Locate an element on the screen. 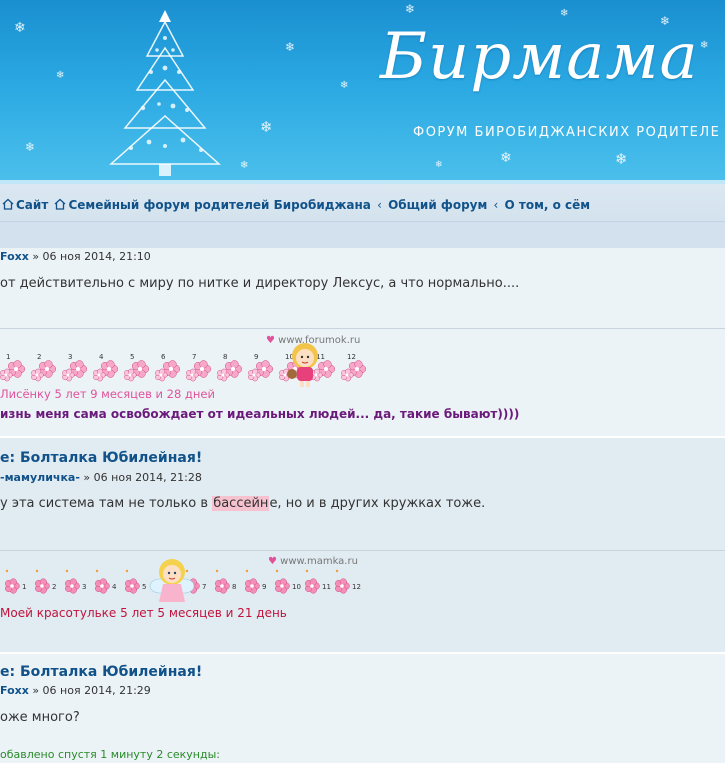 Image resolution: width=725 pixels, height=764 pixels. signature-caption: Лисёнку 5 лет 9 месяцев и 28 дней is located at coordinates (107, 394).